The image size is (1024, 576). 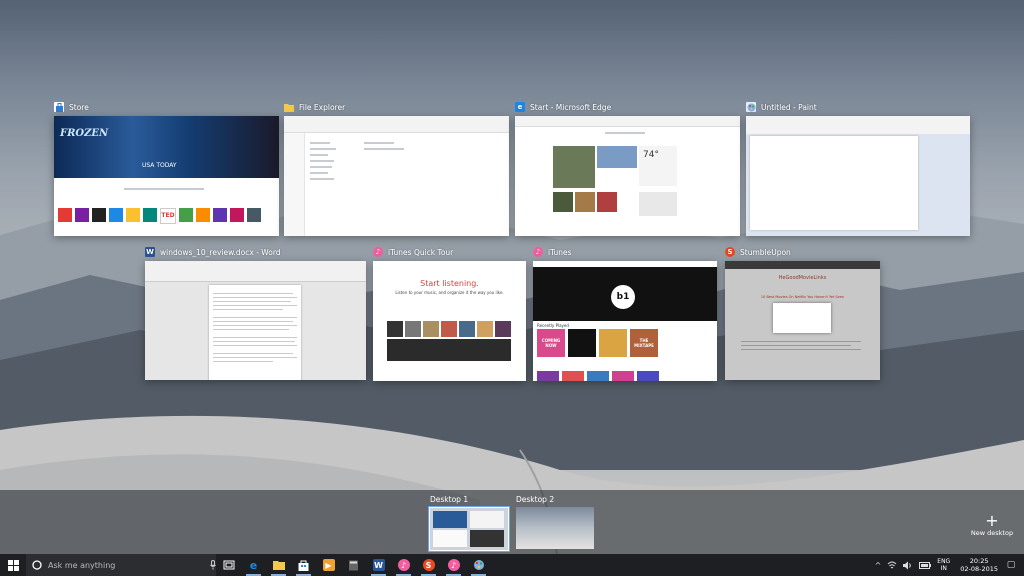 What do you see at coordinates (164, 189) in the screenshot?
I see `store-nav-row` at bounding box center [164, 189].